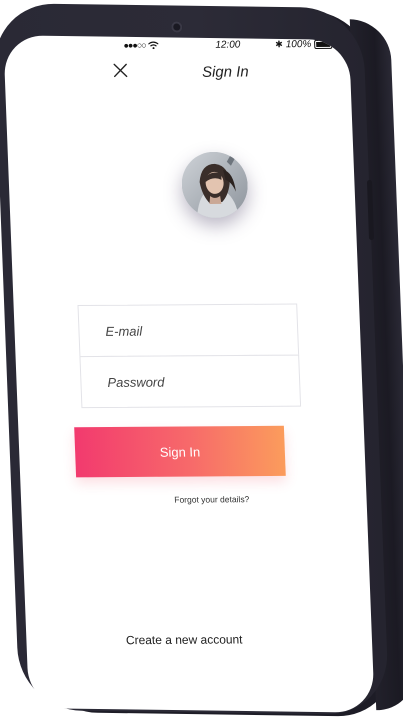 This screenshot has height=721, width=403. What do you see at coordinates (225, 72) in the screenshot?
I see `page-title: Sign In` at bounding box center [225, 72].